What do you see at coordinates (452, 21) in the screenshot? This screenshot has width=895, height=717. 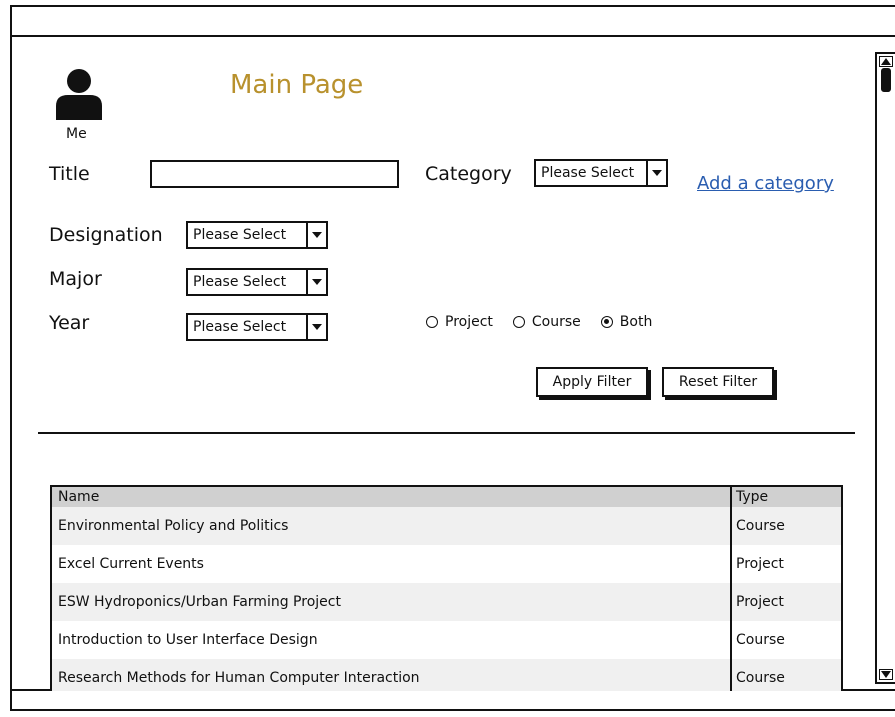 I see `window-titlebar` at bounding box center [452, 21].